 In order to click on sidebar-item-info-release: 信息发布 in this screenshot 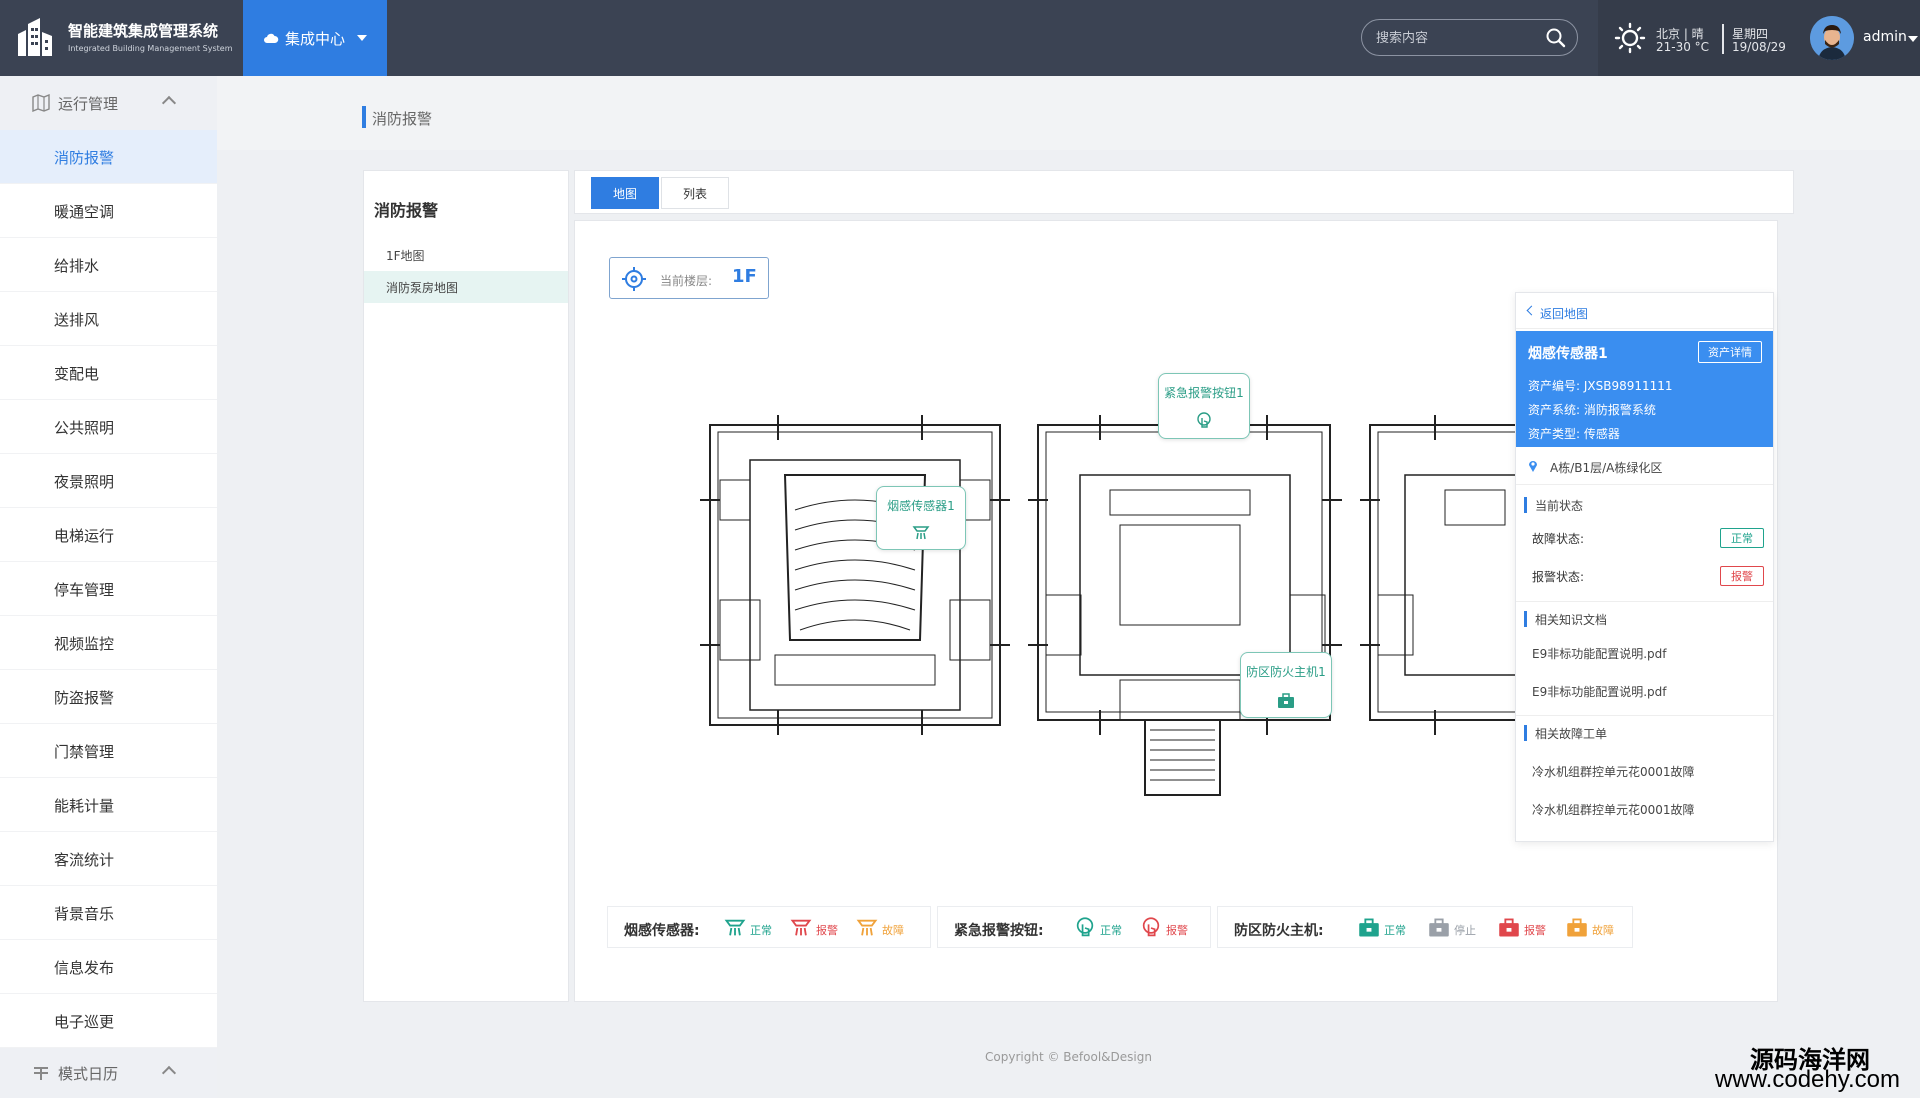, I will do `click(108, 967)`.